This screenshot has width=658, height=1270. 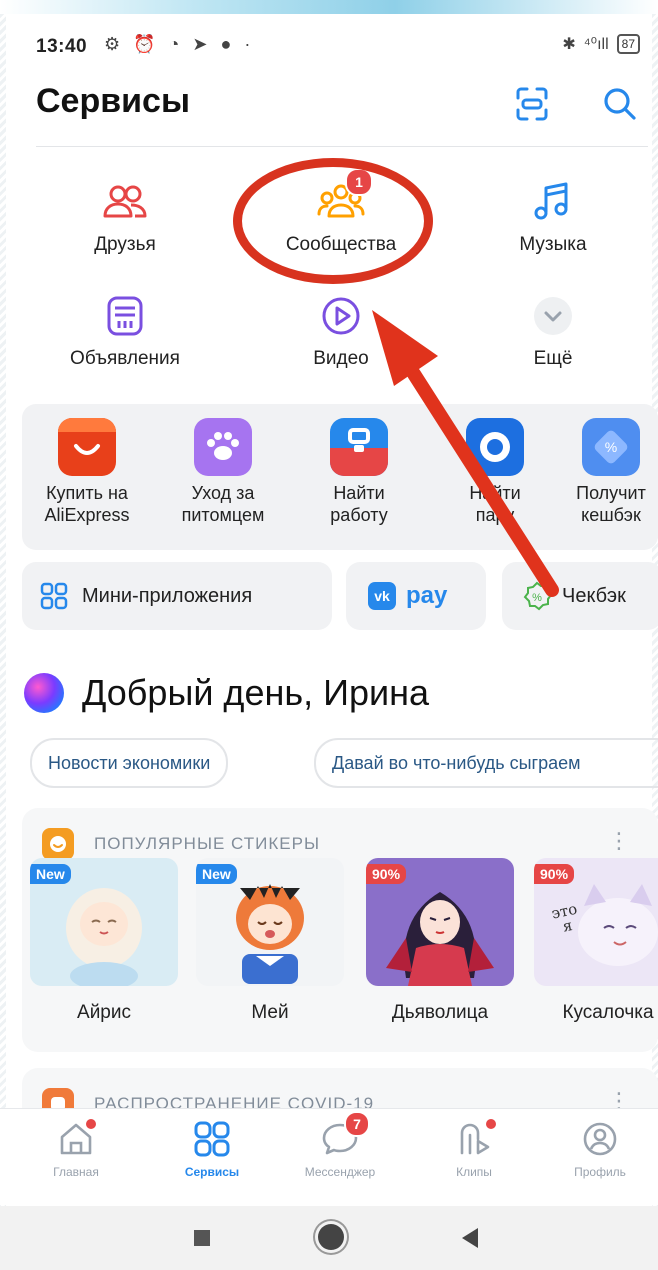 I want to click on mini-app-label-line2: кешбэк, so click(x=611, y=515).